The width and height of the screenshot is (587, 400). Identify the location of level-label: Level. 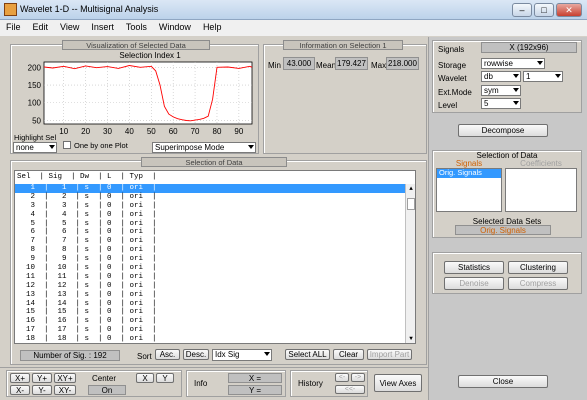
(448, 105).